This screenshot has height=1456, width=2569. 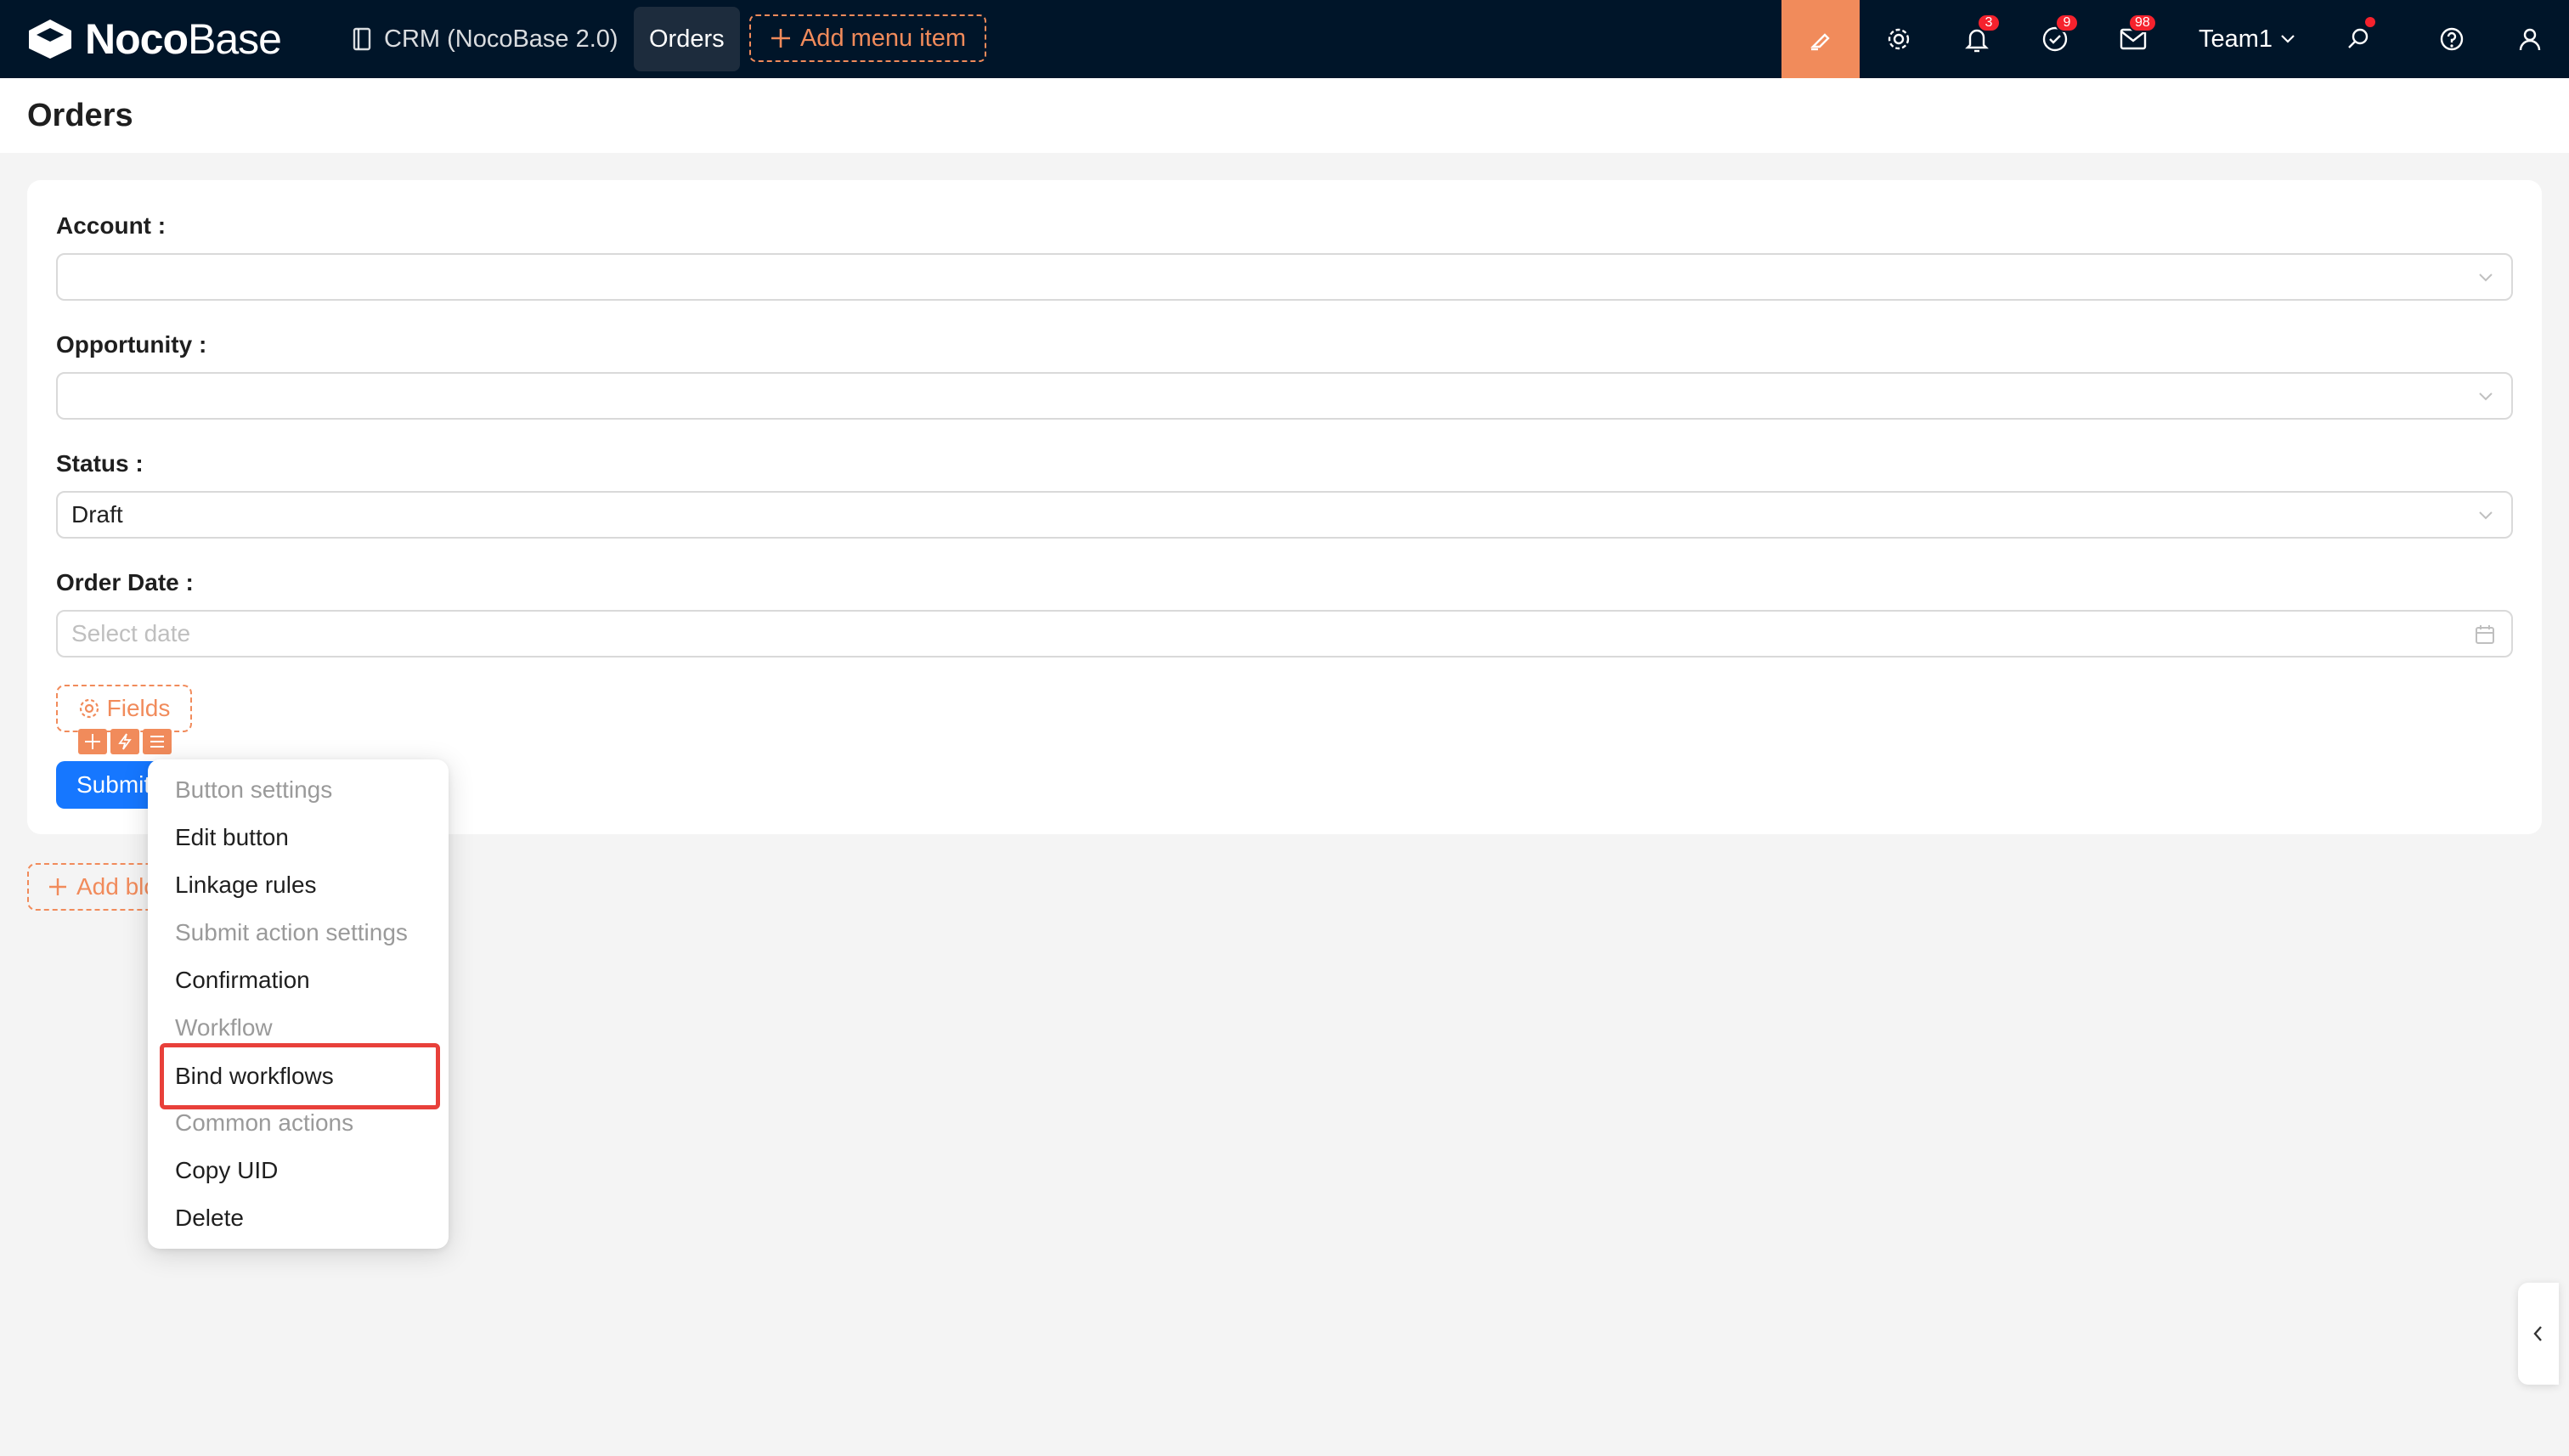 What do you see at coordinates (243, 981) in the screenshot?
I see `menu-item-confirmation: Confirmation` at bounding box center [243, 981].